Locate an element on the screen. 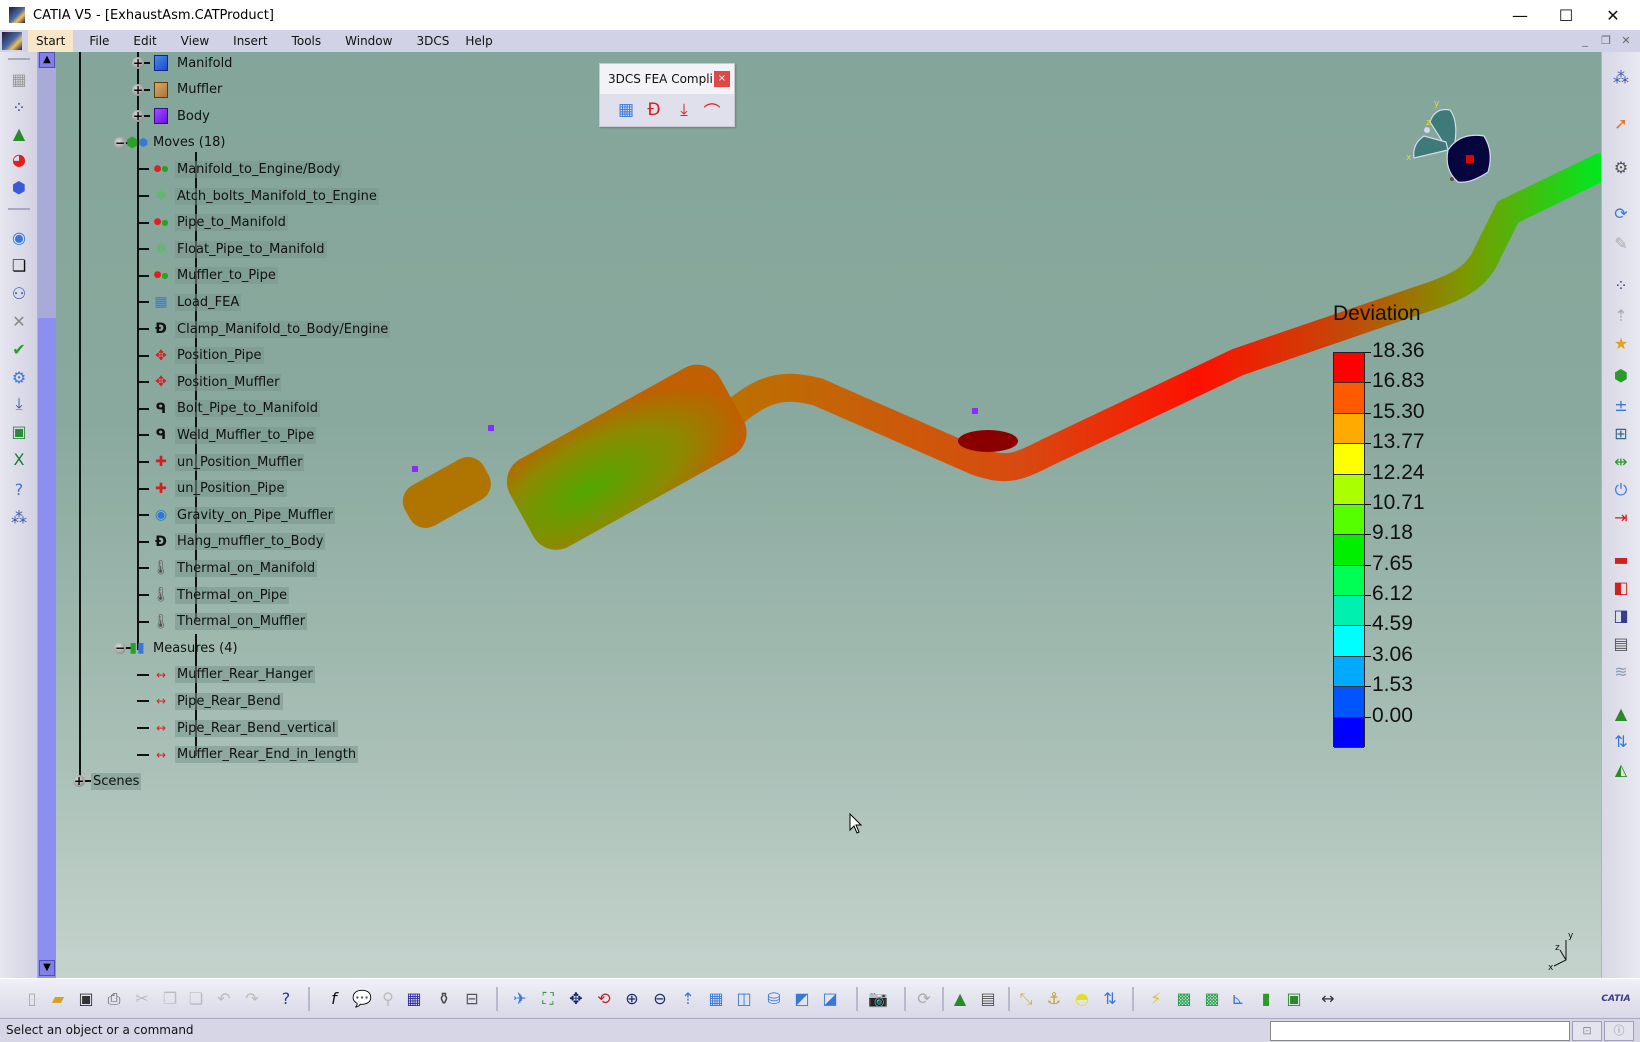 This screenshot has width=1640, height=1042. catalog-icon: ⚱ is located at coordinates (444, 999).